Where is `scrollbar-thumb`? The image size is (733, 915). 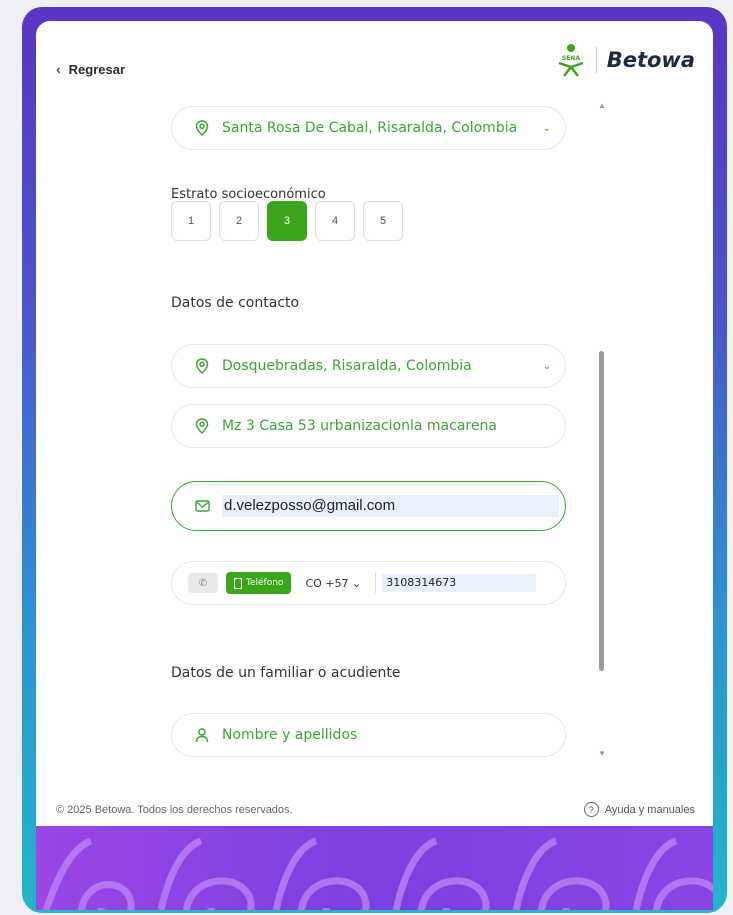 scrollbar-thumb is located at coordinates (601, 511).